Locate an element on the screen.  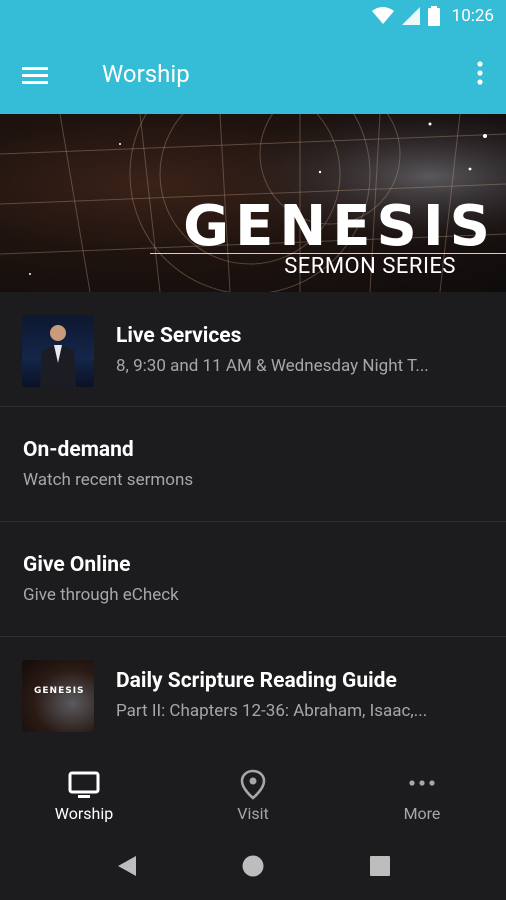
list-item-subtitle: Watch recent sermons is located at coordinates (108, 480).